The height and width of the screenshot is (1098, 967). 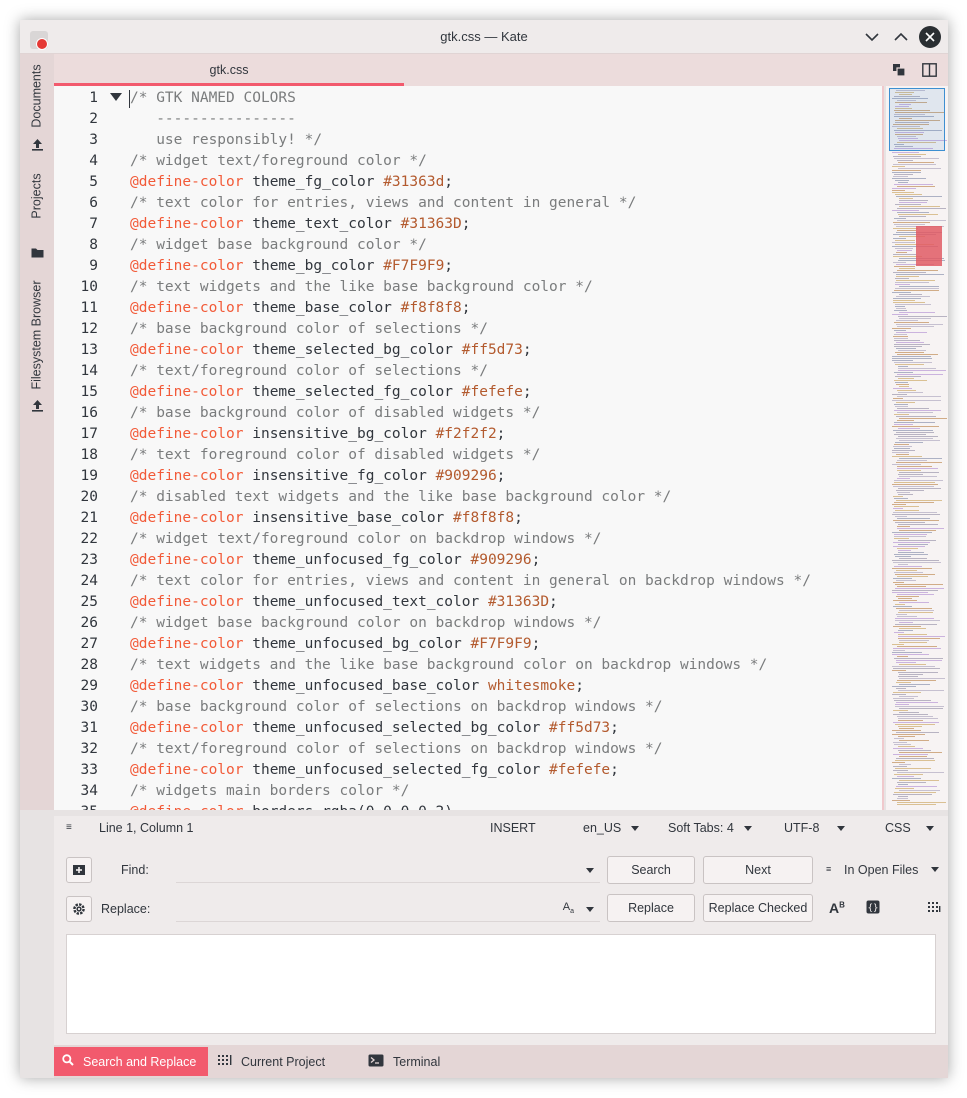 I want to click on indentation-select: Soft Tabs: 4, so click(x=710, y=828).